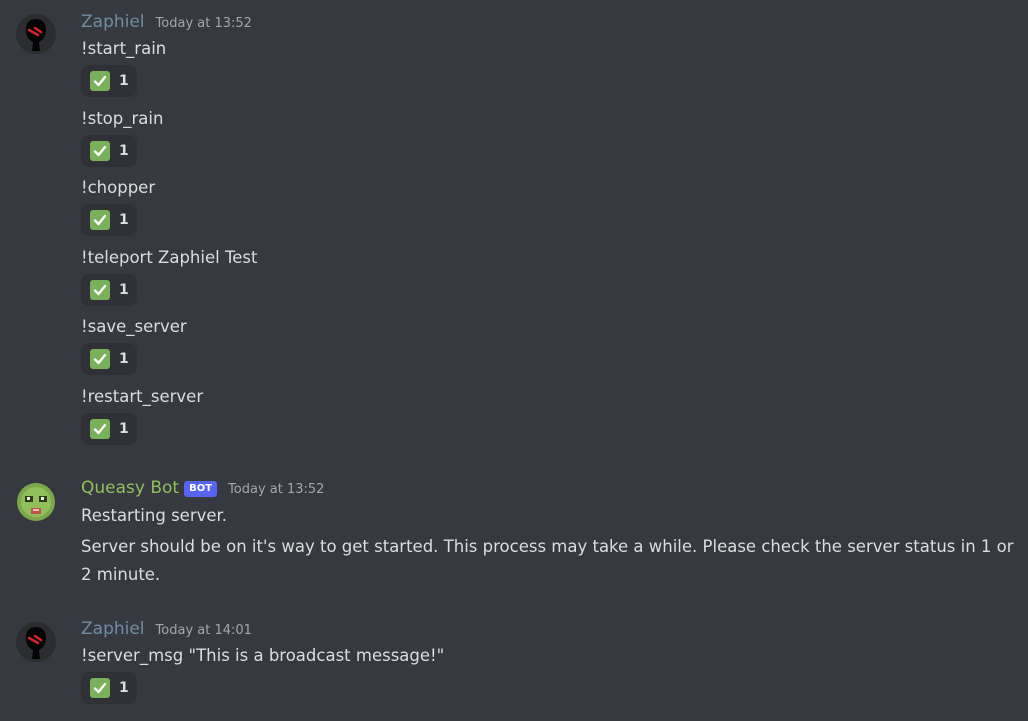  What do you see at coordinates (154, 515) in the screenshot?
I see `message-text: Restarting server.` at bounding box center [154, 515].